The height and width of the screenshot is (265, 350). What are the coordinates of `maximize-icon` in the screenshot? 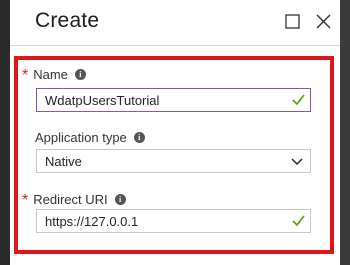 It's located at (292, 21).